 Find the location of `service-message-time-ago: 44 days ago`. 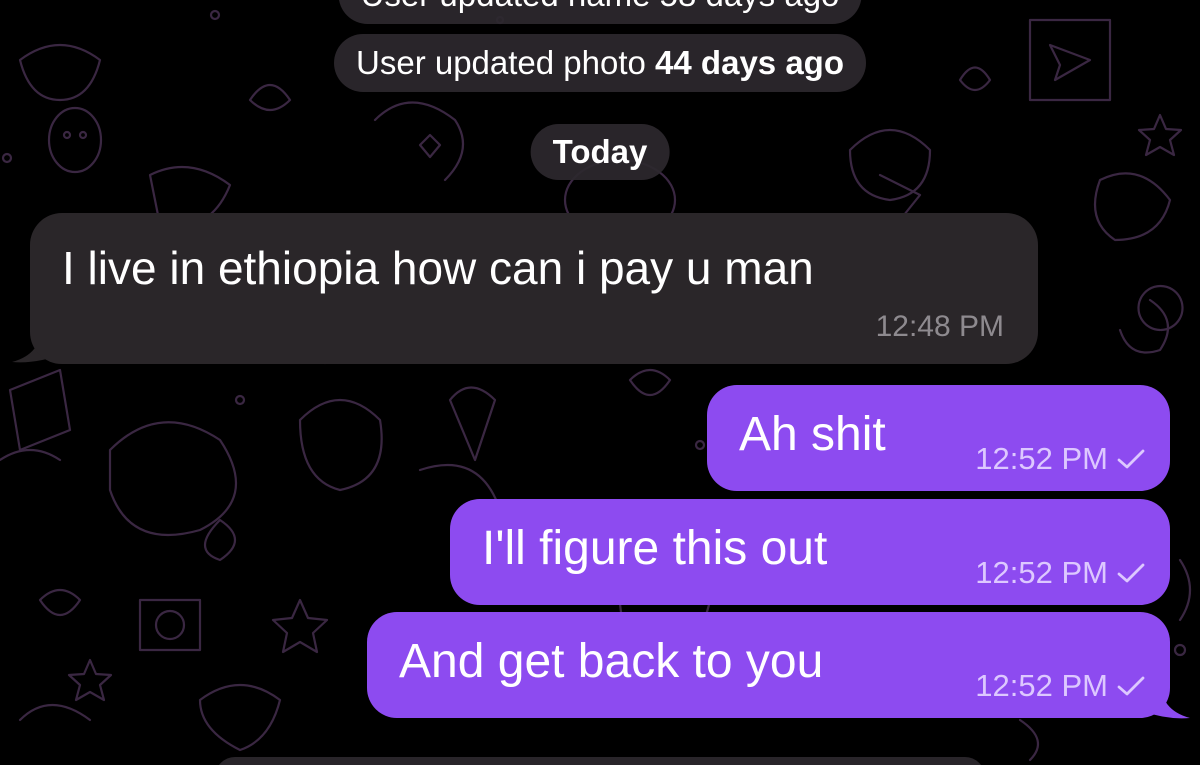

service-message-time-ago: 44 days ago is located at coordinates (749, 62).